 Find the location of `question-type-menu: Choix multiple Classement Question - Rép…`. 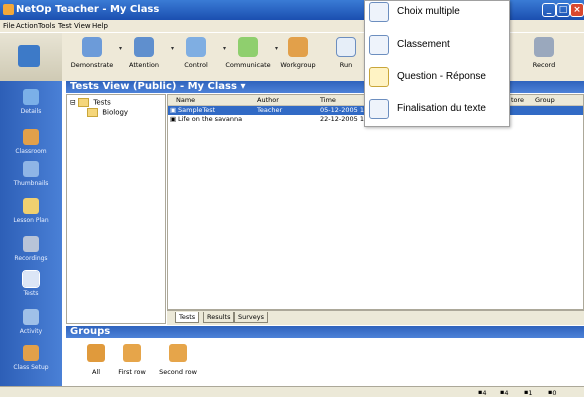

question-type-menu: Choix multiple Classement Question - Rép… is located at coordinates (437, 63).